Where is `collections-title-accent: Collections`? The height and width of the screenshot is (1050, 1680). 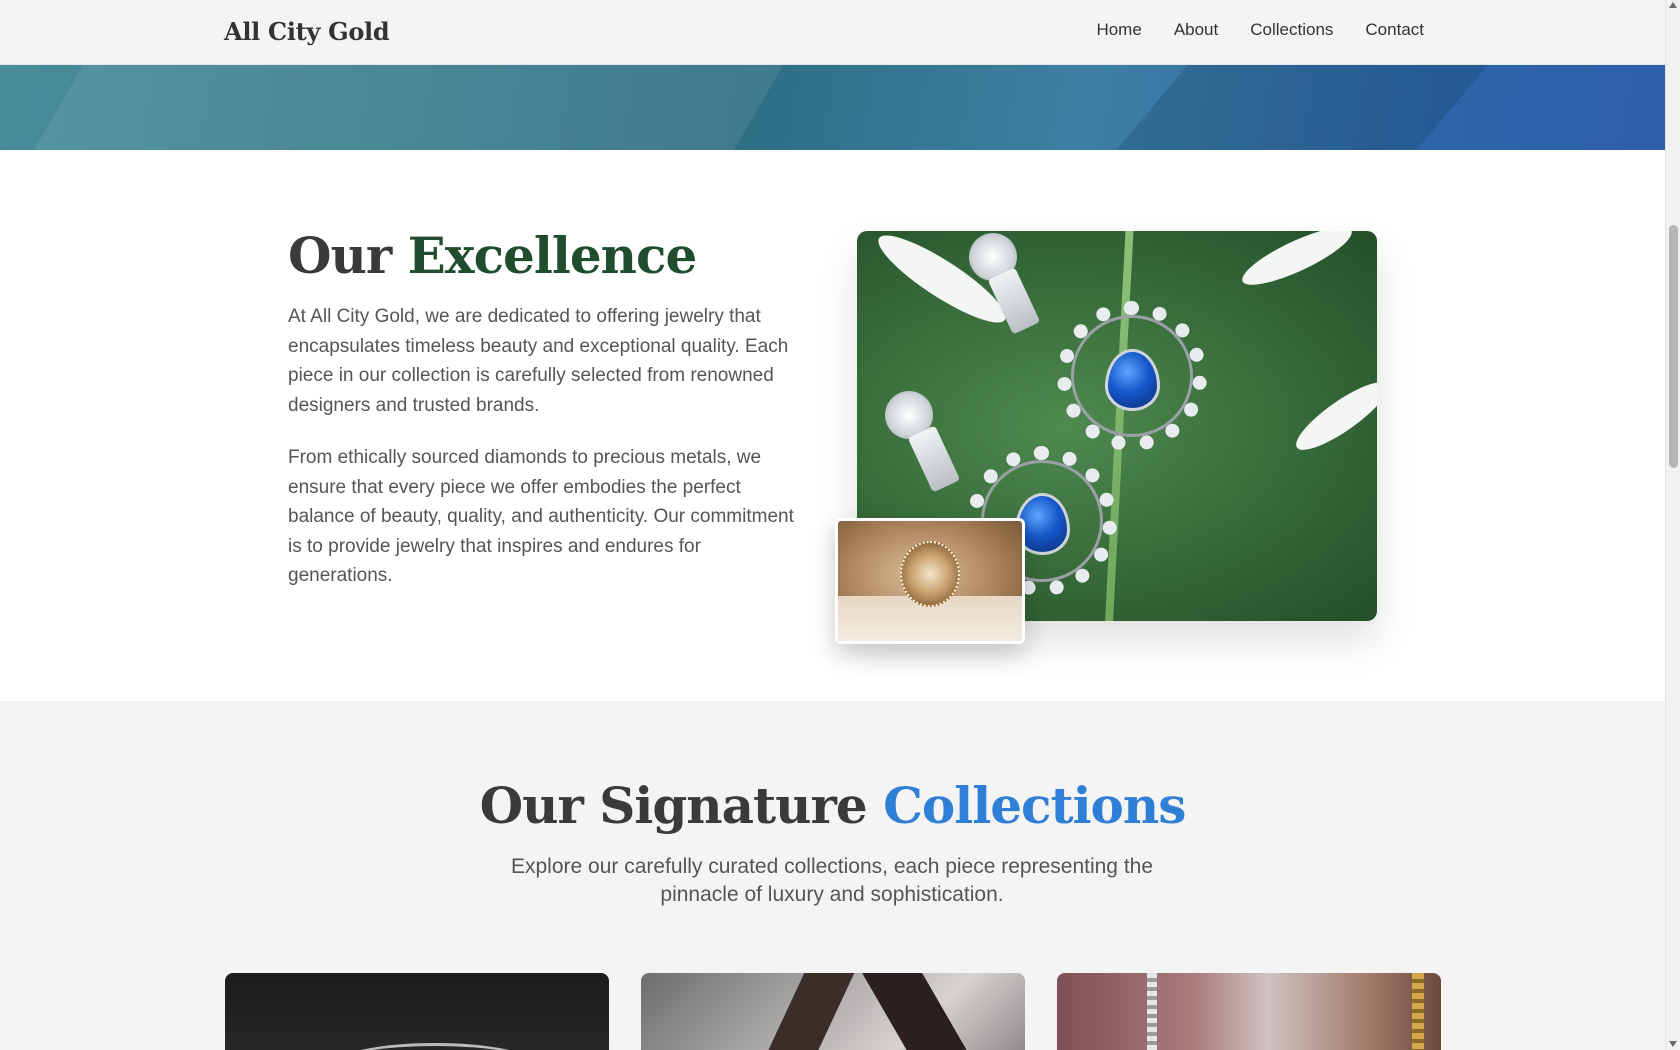 collections-title-accent: Collections is located at coordinates (1034, 805).